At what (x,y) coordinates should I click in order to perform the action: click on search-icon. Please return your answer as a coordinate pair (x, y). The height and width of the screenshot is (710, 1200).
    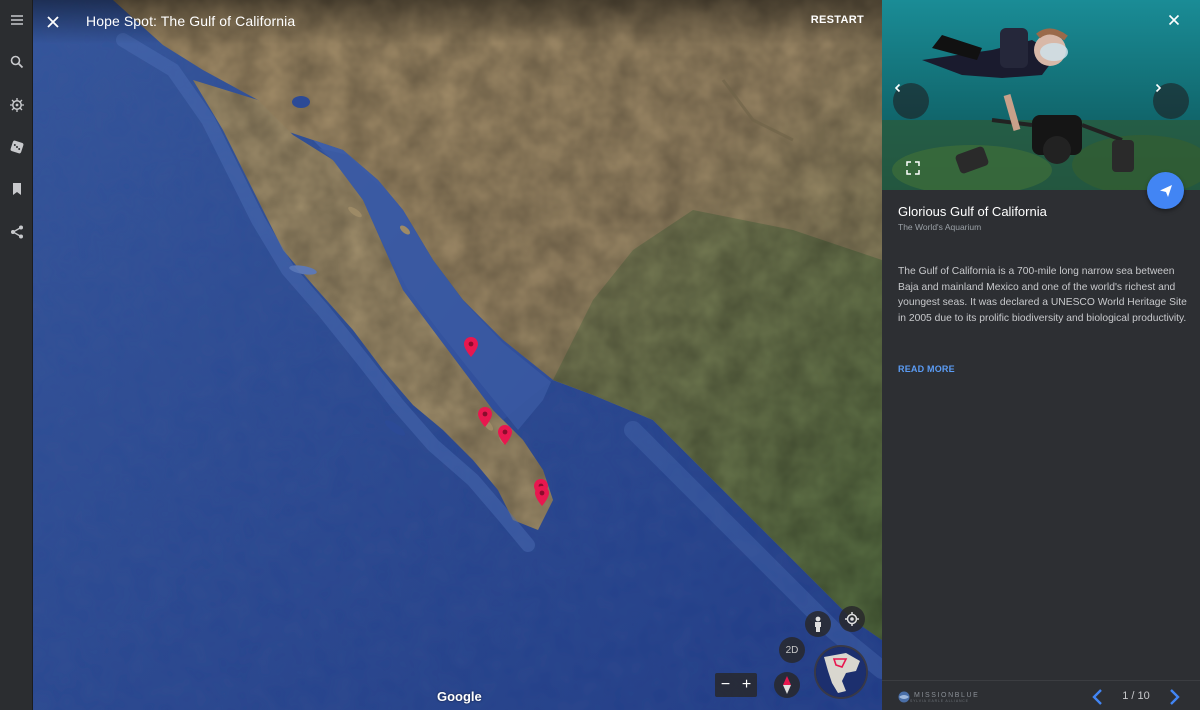
    Looking at the image, I should click on (16, 62).